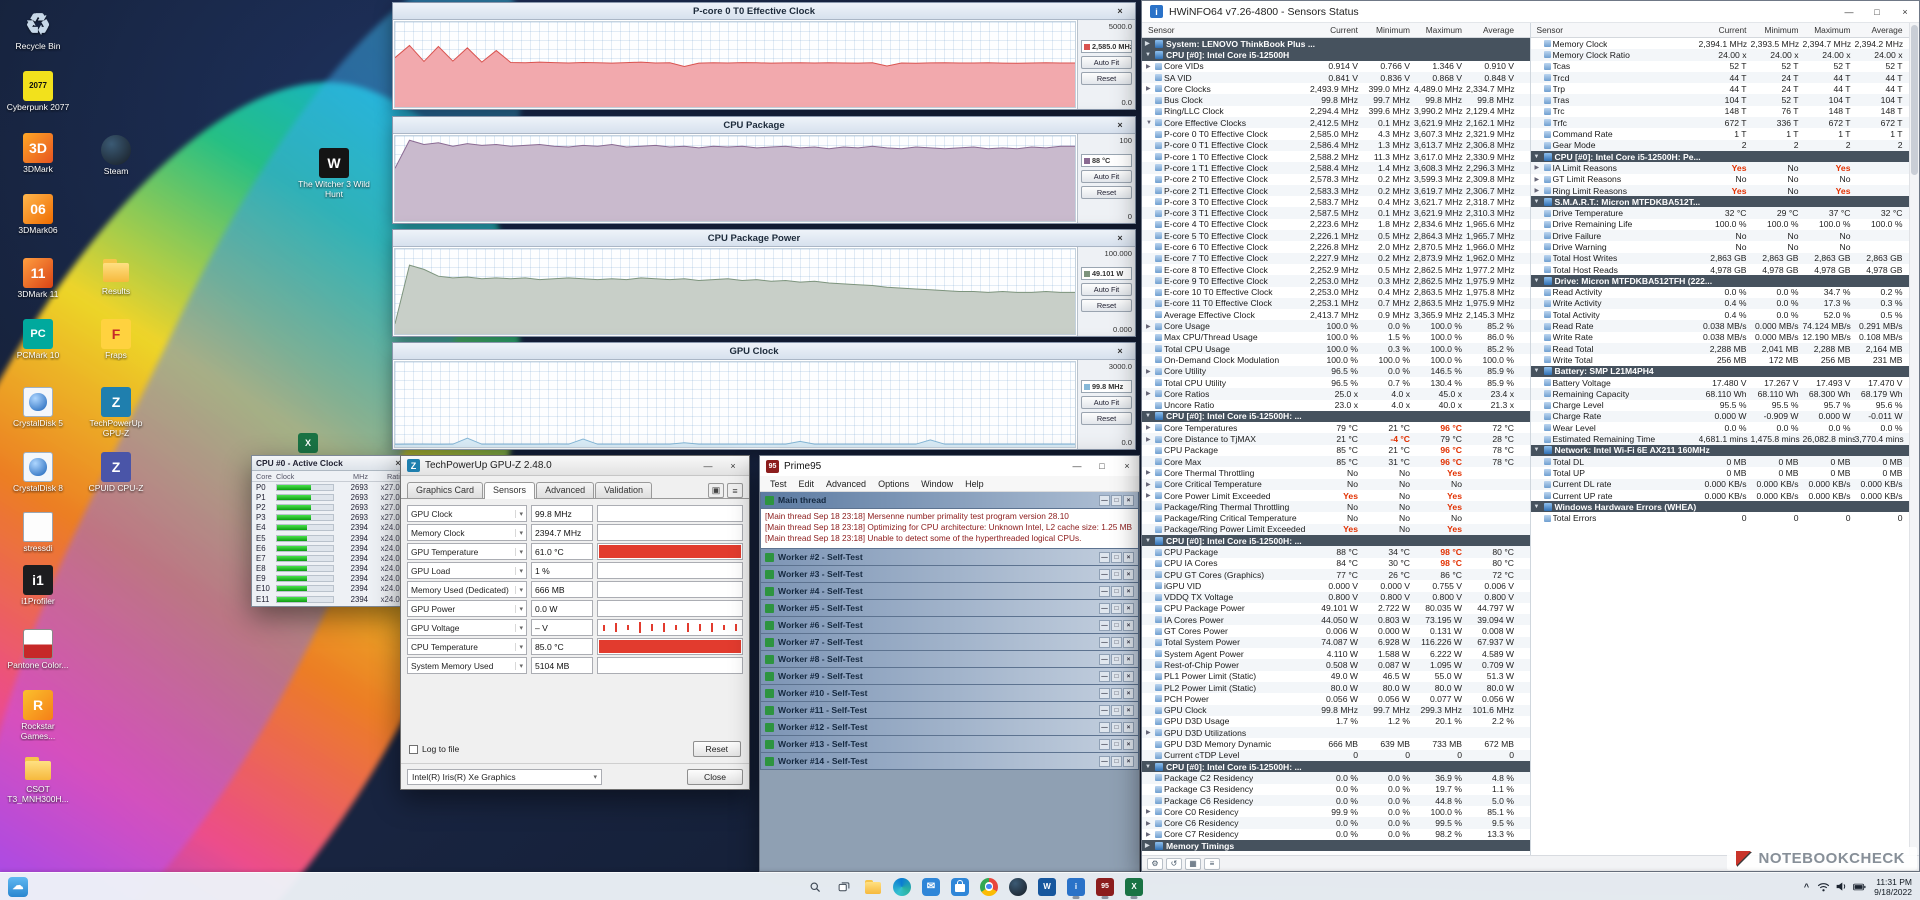 Image resolution: width=1920 pixels, height=900 pixels. Describe the element at coordinates (764, 351) in the screenshot. I see `graph-window-titlebar: GPU Clock ×` at that location.